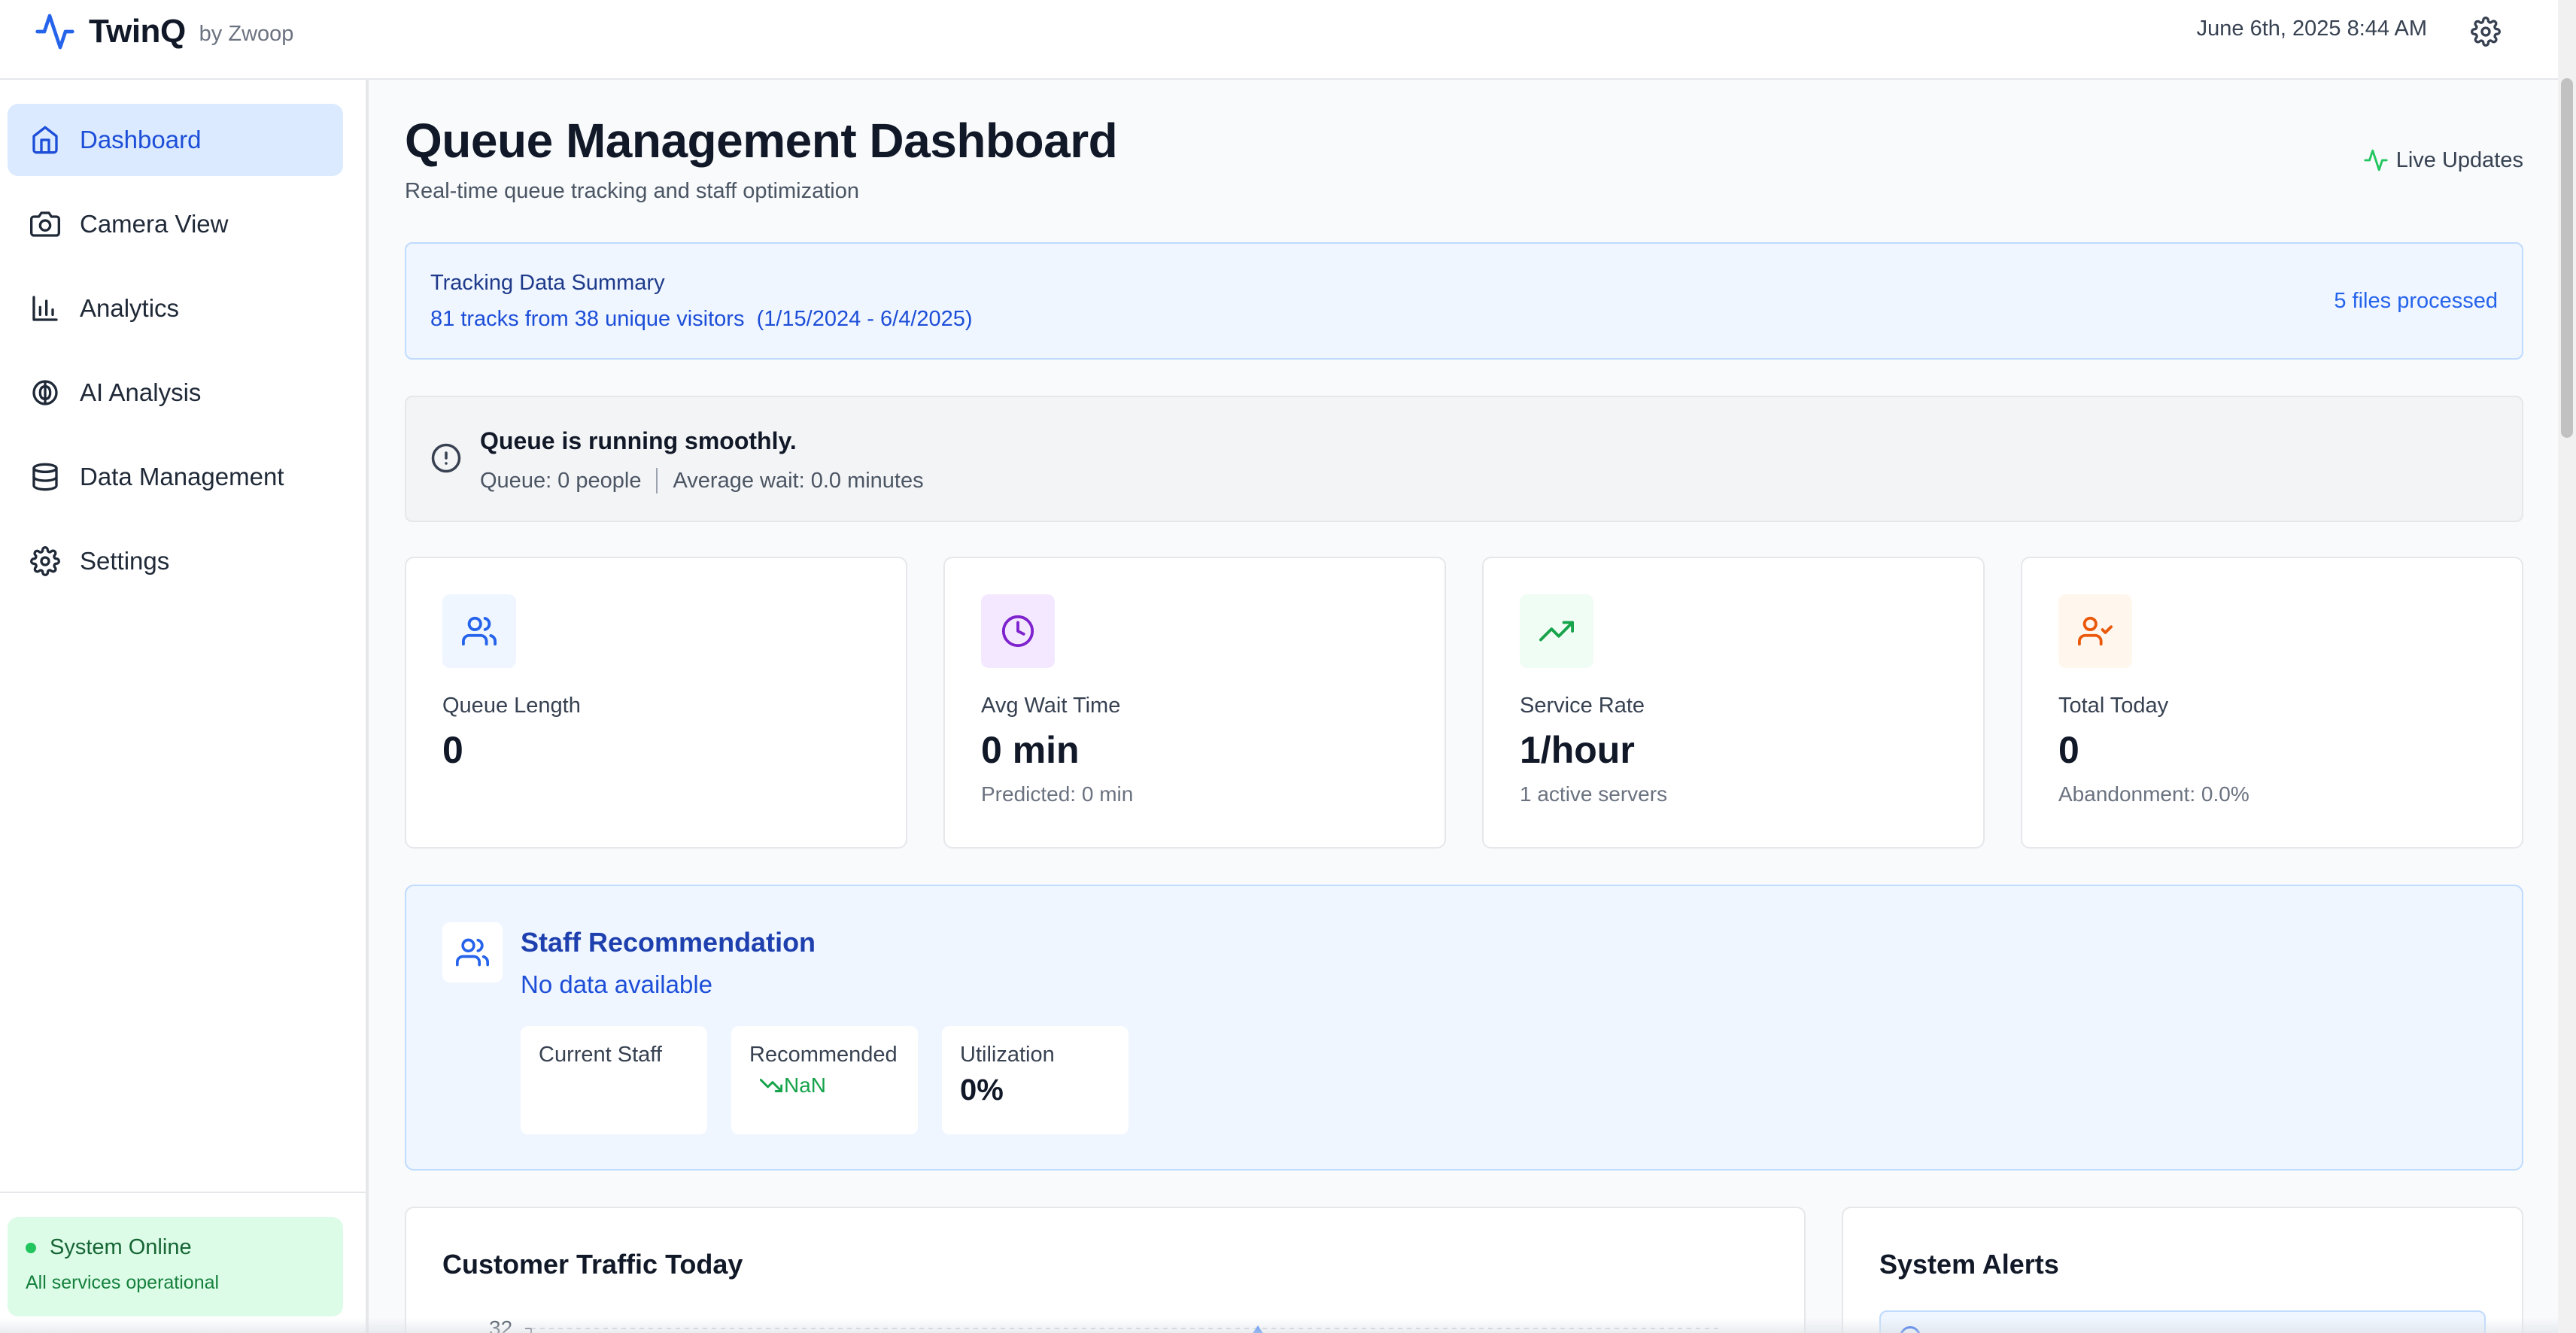 The image size is (2576, 1333). What do you see at coordinates (55, 32) in the screenshot?
I see `activity-logo-icon` at bounding box center [55, 32].